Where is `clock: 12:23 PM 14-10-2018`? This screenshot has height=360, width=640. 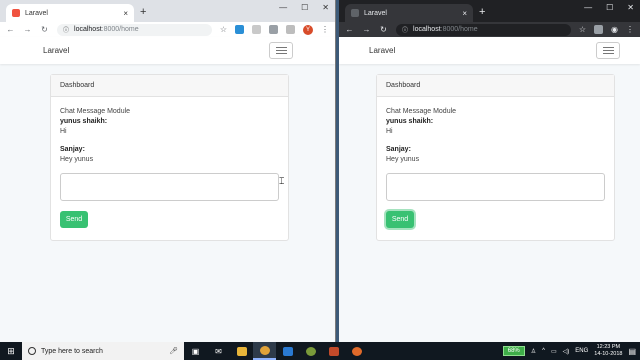
clock: 12:23 PM 14-10-2018 is located at coordinates (608, 351).